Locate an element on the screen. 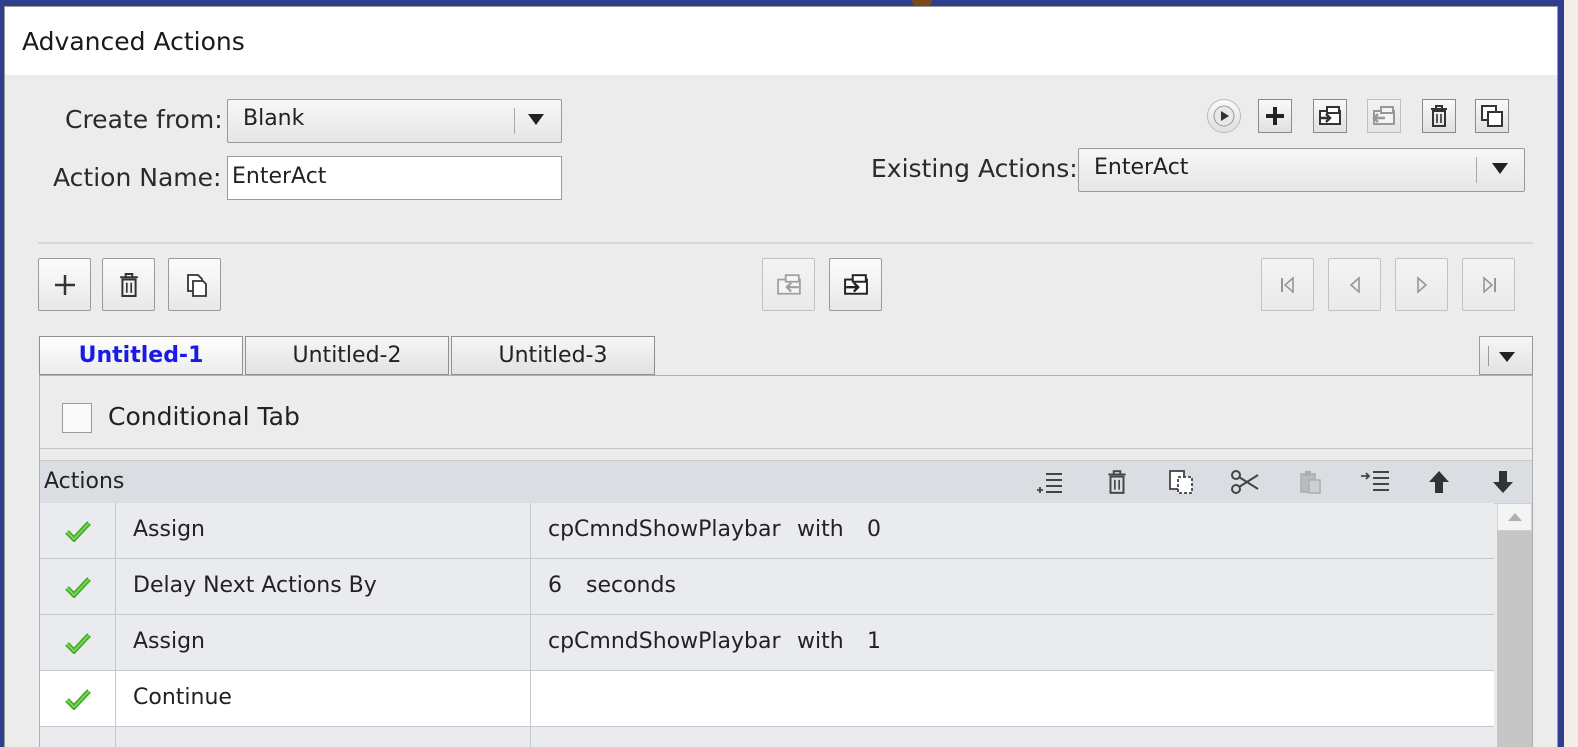 The height and width of the screenshot is (747, 1578). delete-action-row-button is located at coordinates (1117, 482).